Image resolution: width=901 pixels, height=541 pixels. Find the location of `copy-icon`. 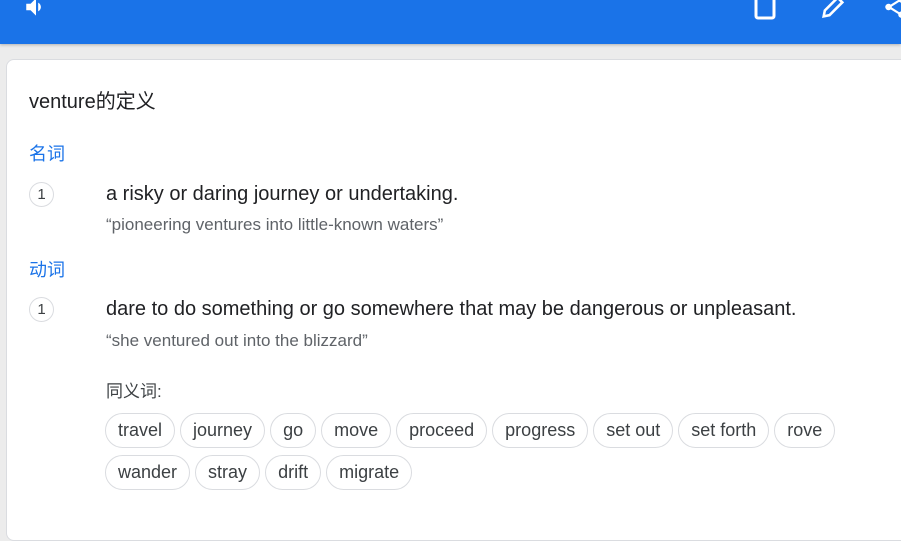

copy-icon is located at coordinates (766, 11).